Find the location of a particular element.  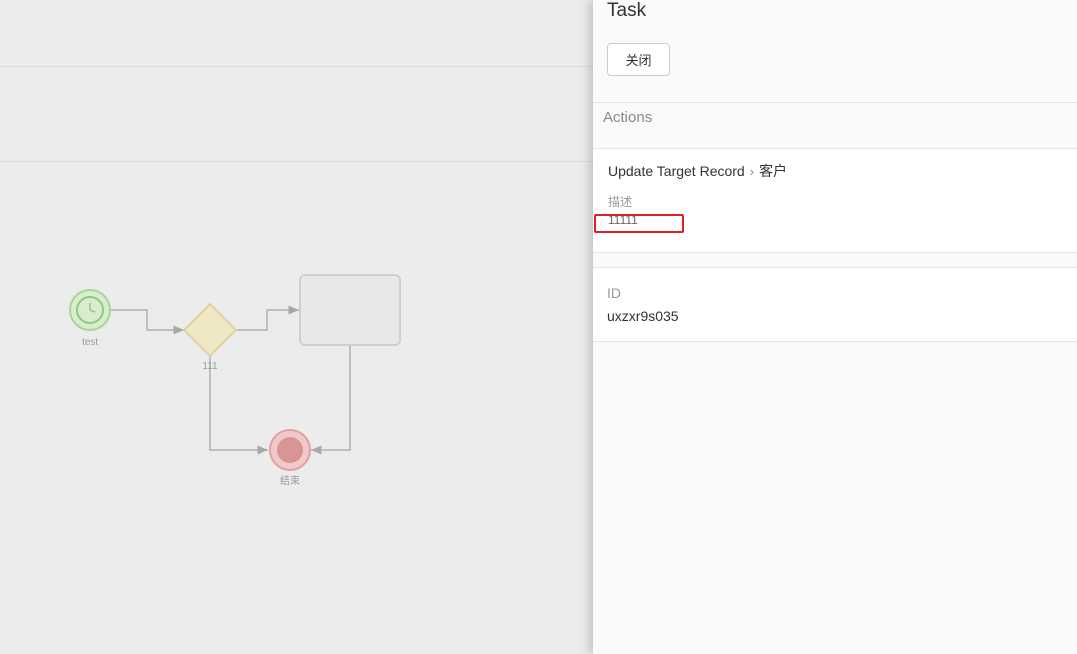

id-block: ID uxzxr9s035 is located at coordinates (835, 304).